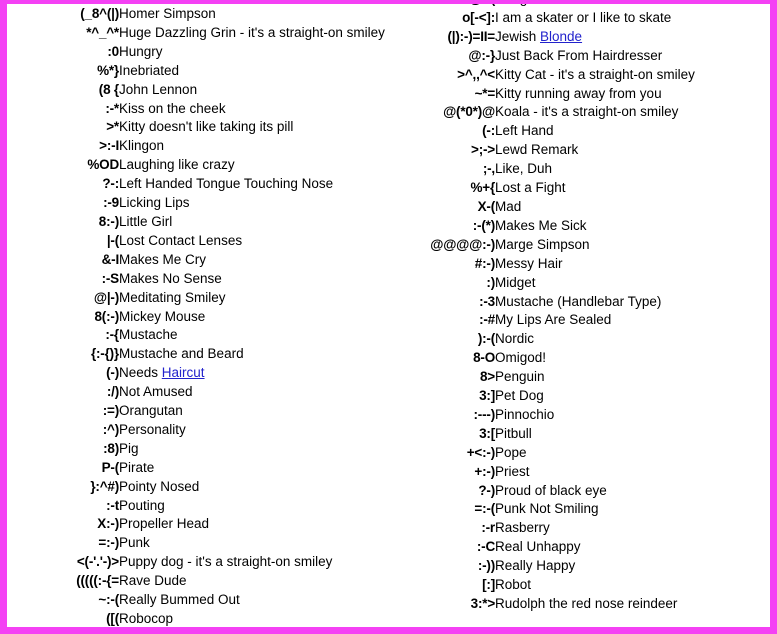  What do you see at coordinates (112, 240) in the screenshot?
I see `emoticon-glyph: |-(` at bounding box center [112, 240].